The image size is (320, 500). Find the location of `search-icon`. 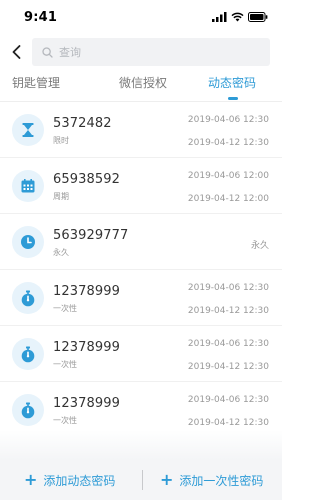

search-icon is located at coordinates (47, 52).